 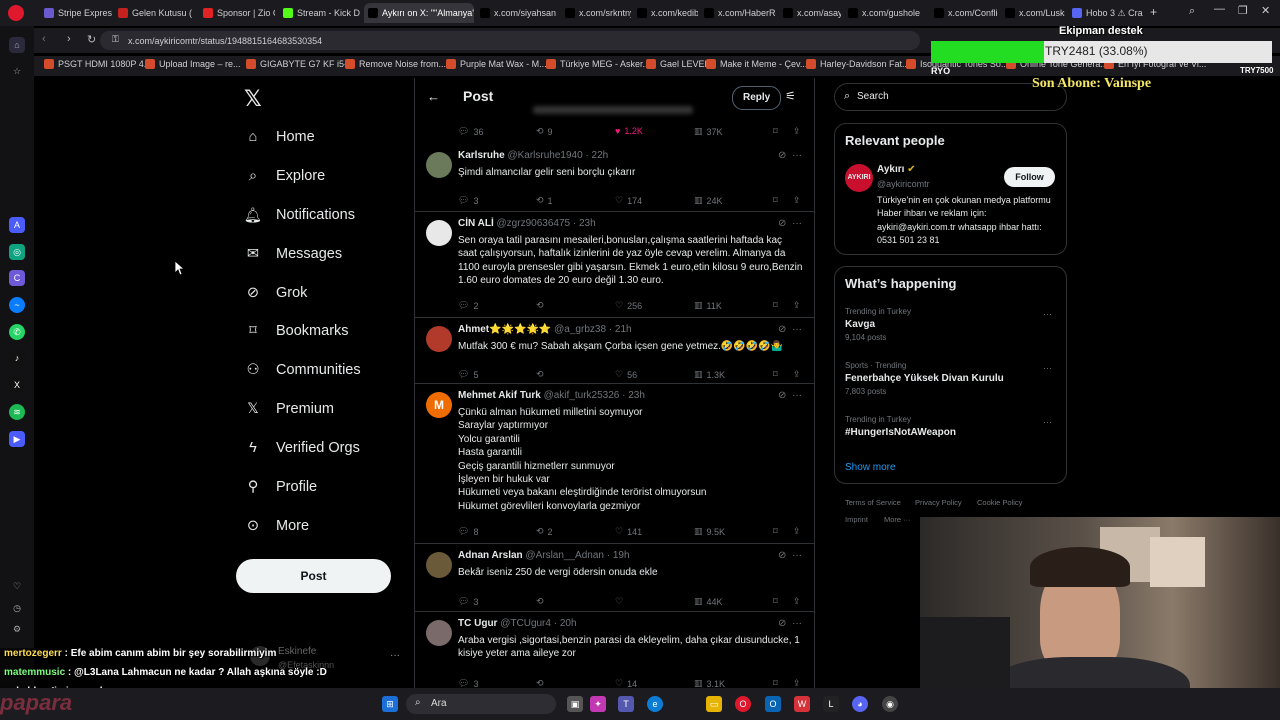 I want to click on footer-link: Cookie Policy, so click(x=999, y=502).